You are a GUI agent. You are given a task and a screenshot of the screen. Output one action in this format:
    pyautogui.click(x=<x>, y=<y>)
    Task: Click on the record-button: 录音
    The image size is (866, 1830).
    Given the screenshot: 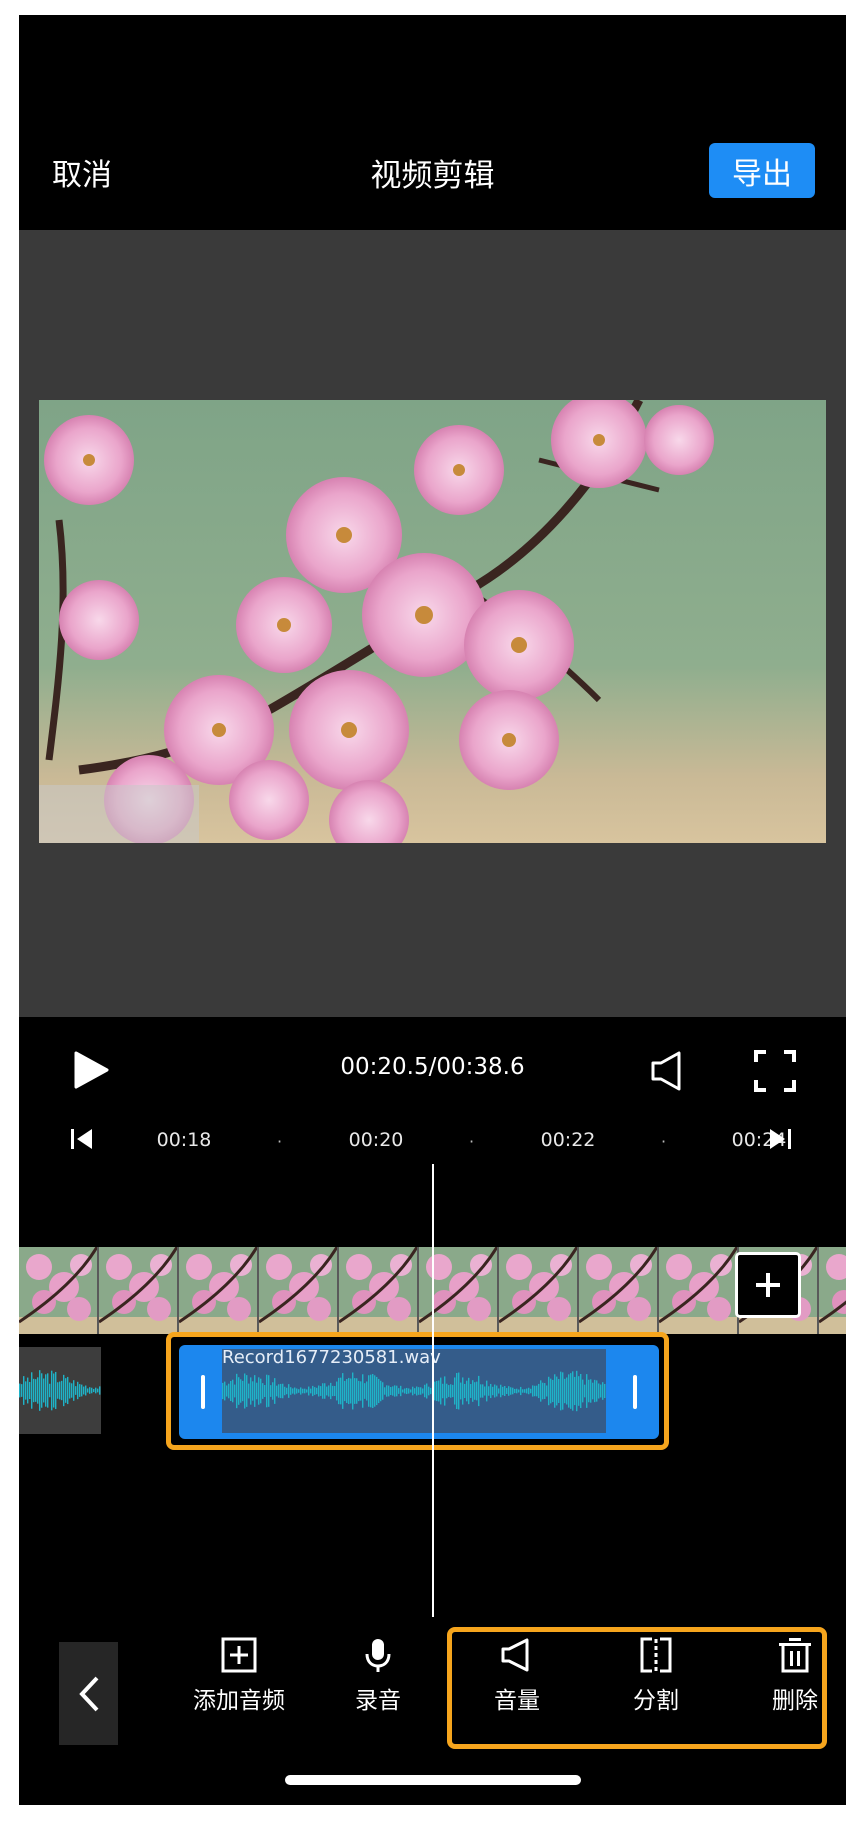 What is the action you would take?
    pyautogui.click(x=378, y=1676)
    